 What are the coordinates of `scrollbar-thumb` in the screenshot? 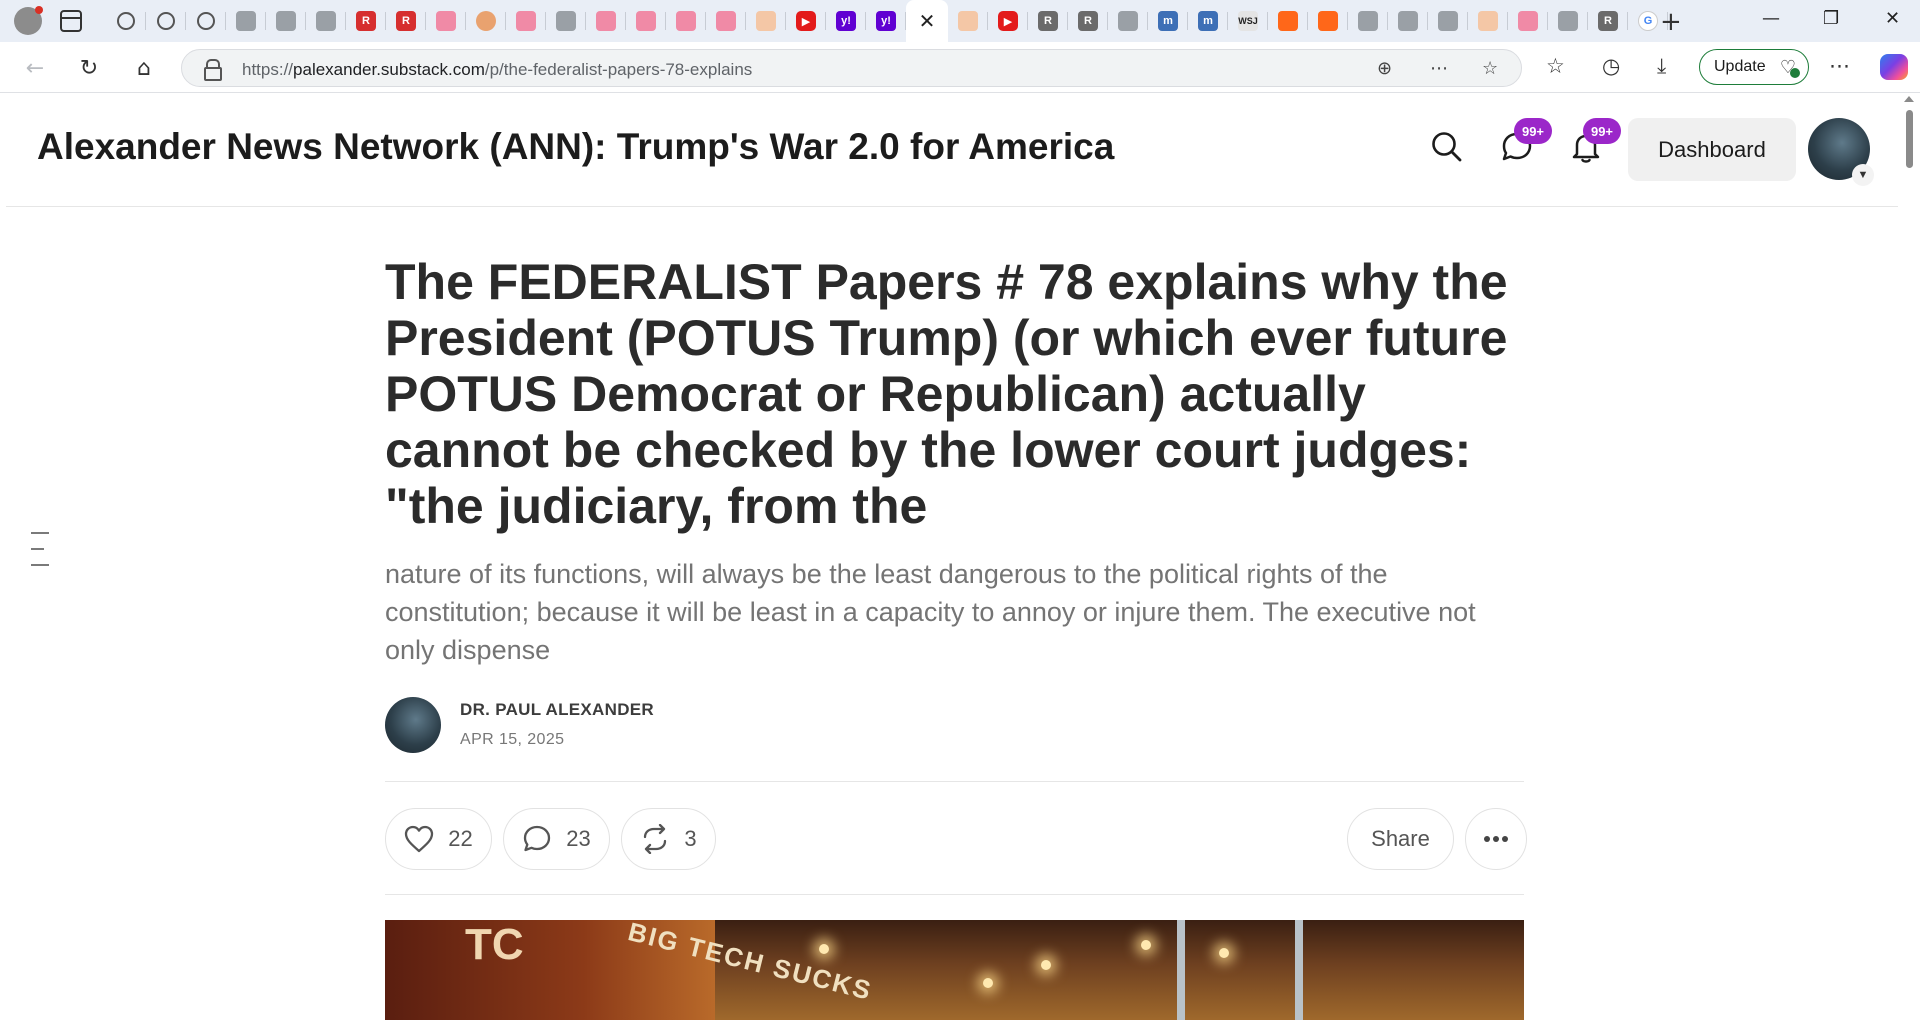 It's located at (1909, 139).